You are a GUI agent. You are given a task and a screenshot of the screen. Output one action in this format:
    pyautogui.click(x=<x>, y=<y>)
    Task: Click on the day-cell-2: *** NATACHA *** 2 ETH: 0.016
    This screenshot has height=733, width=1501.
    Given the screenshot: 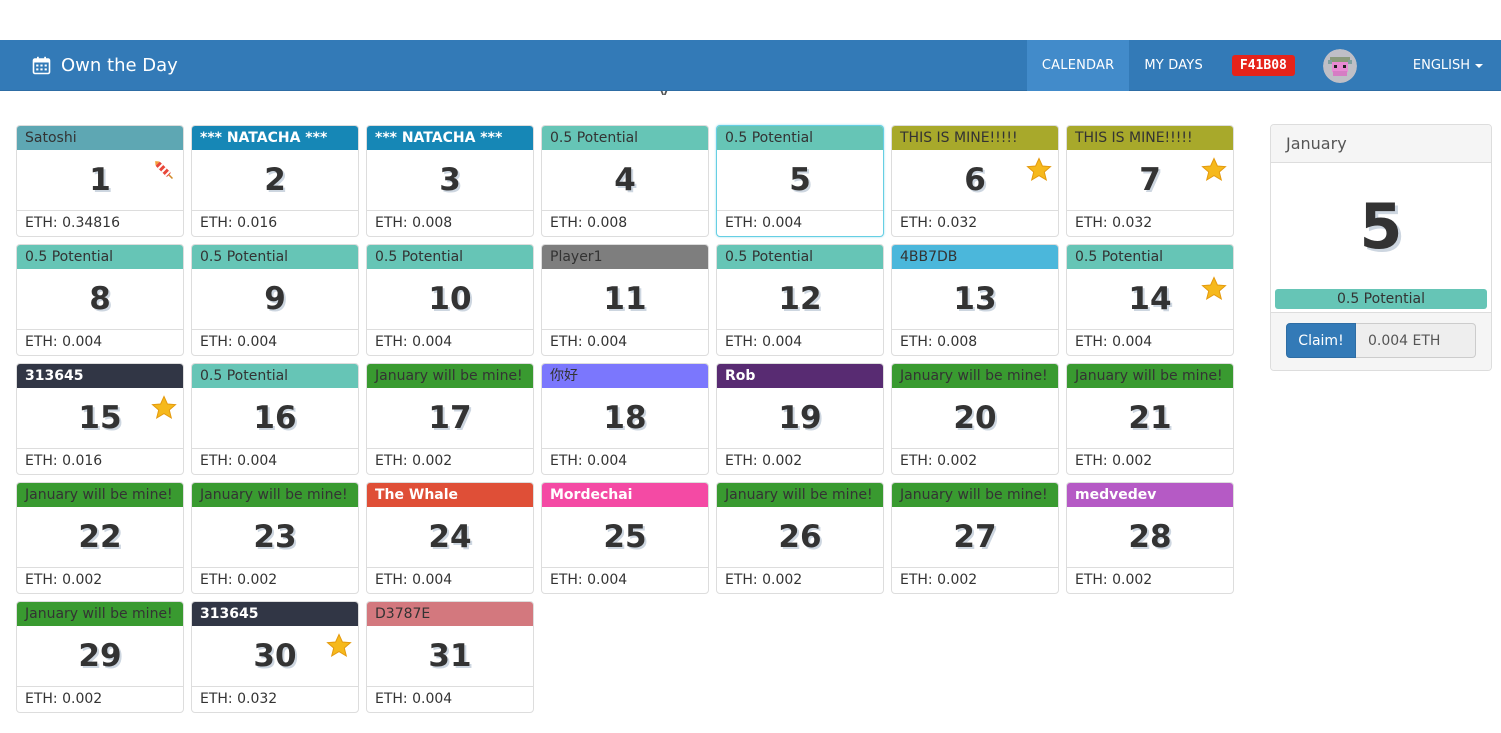 What is the action you would take?
    pyautogui.click(x=275, y=181)
    